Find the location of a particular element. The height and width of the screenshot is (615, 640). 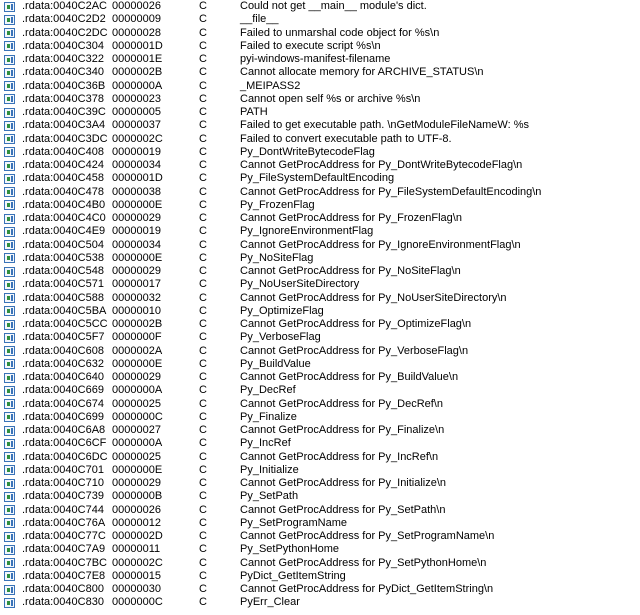

length-cell: 00000029 is located at coordinates (136, 271).